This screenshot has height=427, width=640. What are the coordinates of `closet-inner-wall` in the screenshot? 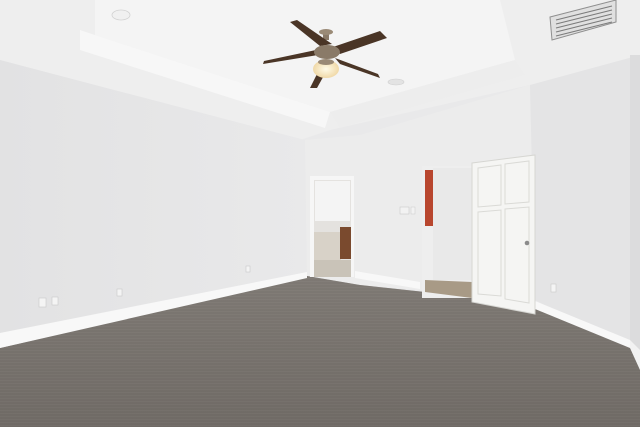 It's located at (453, 224).